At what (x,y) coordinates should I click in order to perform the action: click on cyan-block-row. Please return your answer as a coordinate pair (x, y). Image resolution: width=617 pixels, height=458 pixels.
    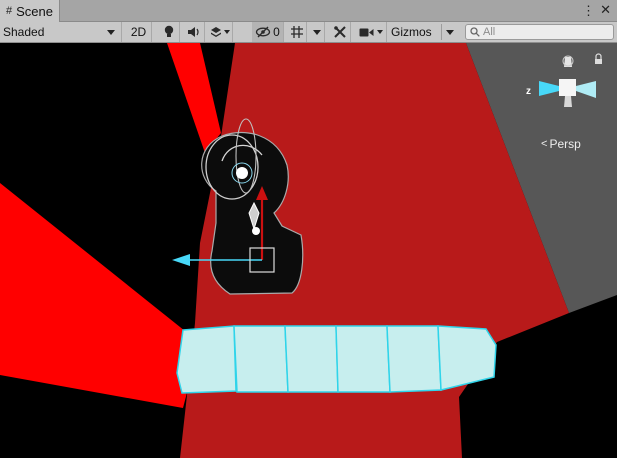
    Looking at the image, I should click on (336, 359).